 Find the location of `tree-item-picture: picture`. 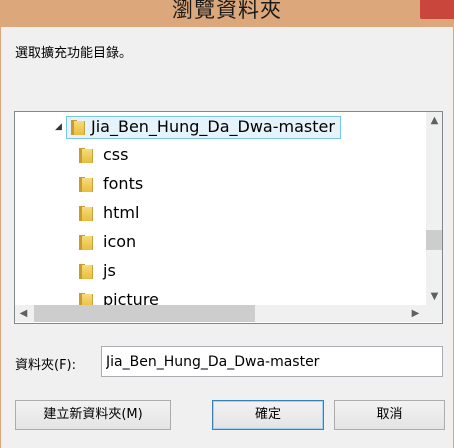

tree-item-picture: picture is located at coordinates (220, 296).